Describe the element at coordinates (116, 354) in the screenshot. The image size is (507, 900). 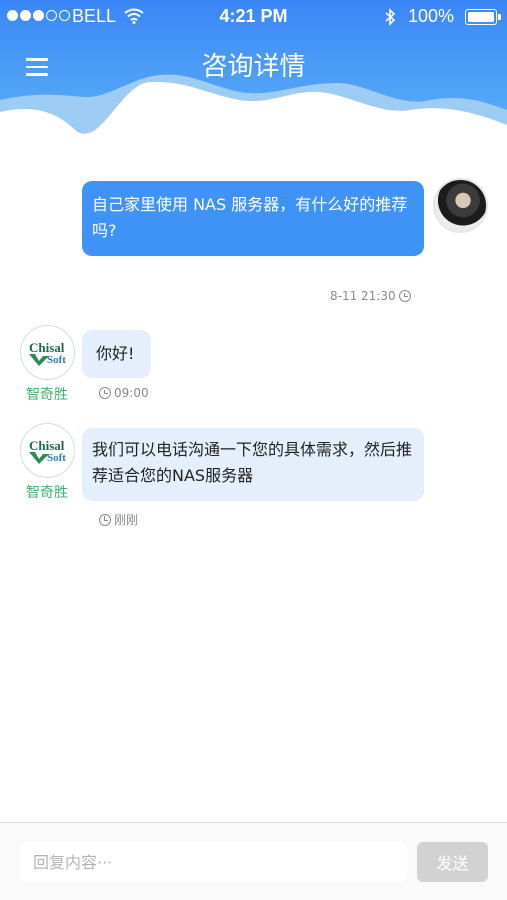
I see `incoming-message-bubble: 你好!` at that location.